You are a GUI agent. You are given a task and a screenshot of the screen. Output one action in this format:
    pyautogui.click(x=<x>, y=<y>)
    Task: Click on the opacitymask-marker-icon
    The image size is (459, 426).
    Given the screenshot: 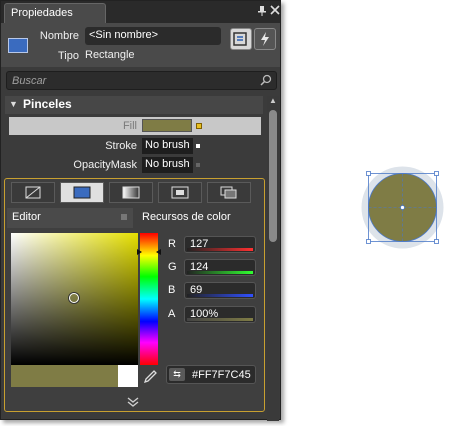 What is the action you would take?
    pyautogui.click(x=198, y=165)
    